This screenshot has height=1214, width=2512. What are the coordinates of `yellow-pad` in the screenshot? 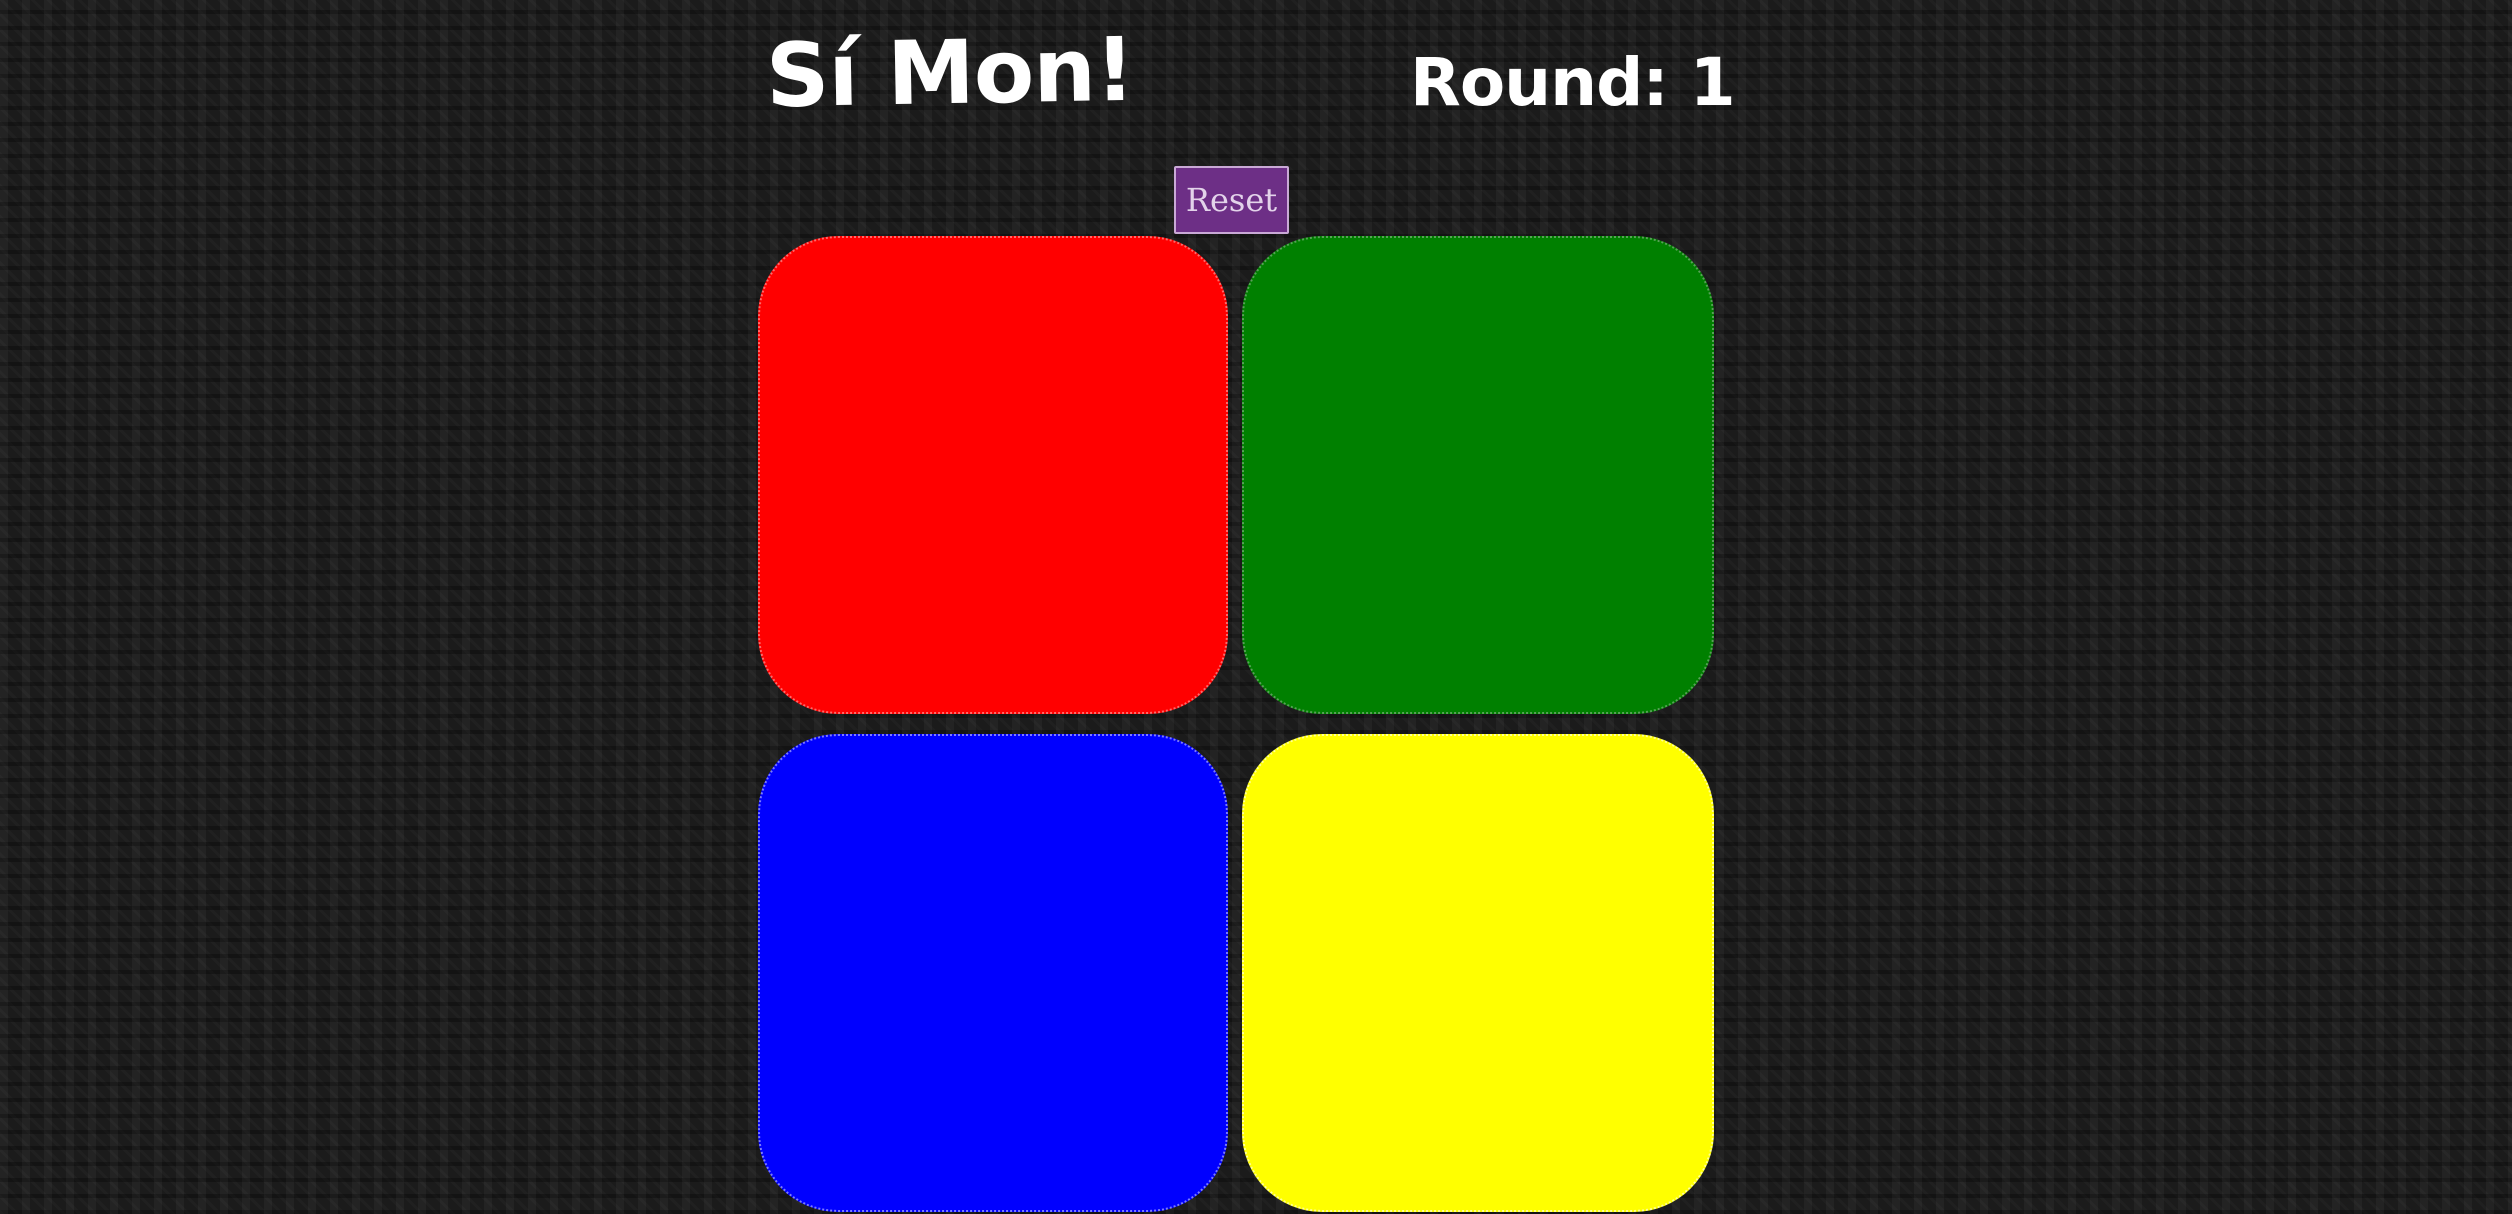 It's located at (1478, 973).